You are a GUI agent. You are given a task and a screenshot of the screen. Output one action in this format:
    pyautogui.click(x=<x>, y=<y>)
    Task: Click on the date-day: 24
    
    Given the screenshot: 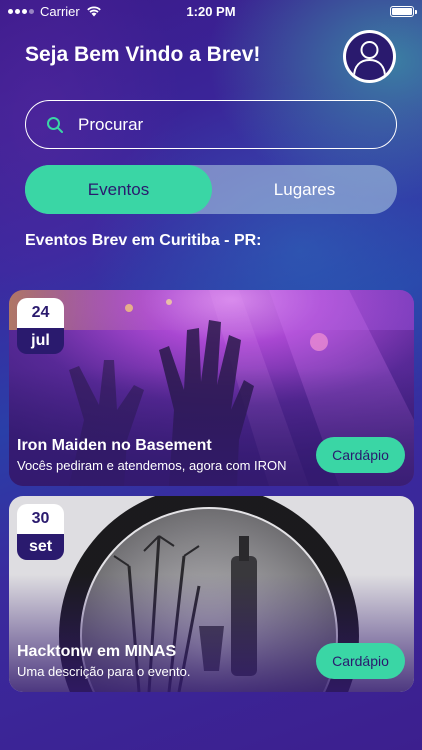 What is the action you would take?
    pyautogui.click(x=40, y=313)
    